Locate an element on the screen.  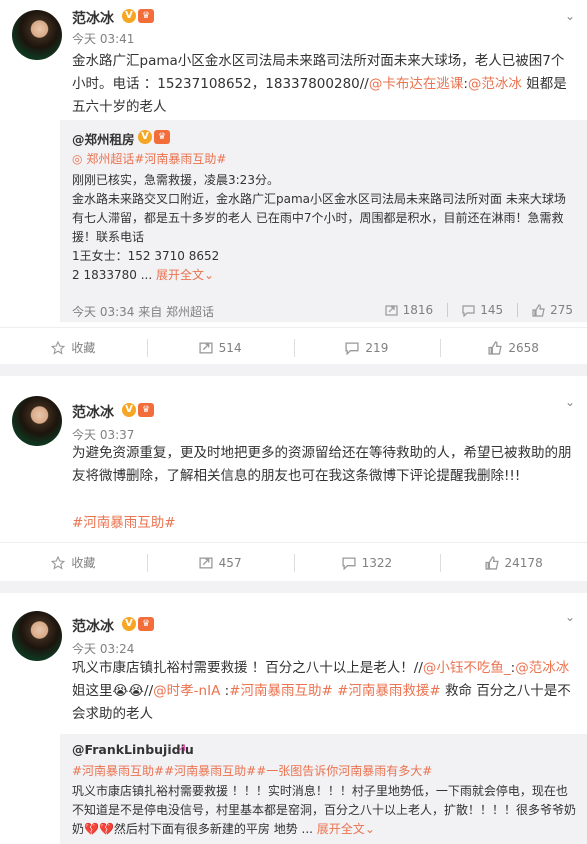
post-time: 今天 03:37 is located at coordinates (103, 434).